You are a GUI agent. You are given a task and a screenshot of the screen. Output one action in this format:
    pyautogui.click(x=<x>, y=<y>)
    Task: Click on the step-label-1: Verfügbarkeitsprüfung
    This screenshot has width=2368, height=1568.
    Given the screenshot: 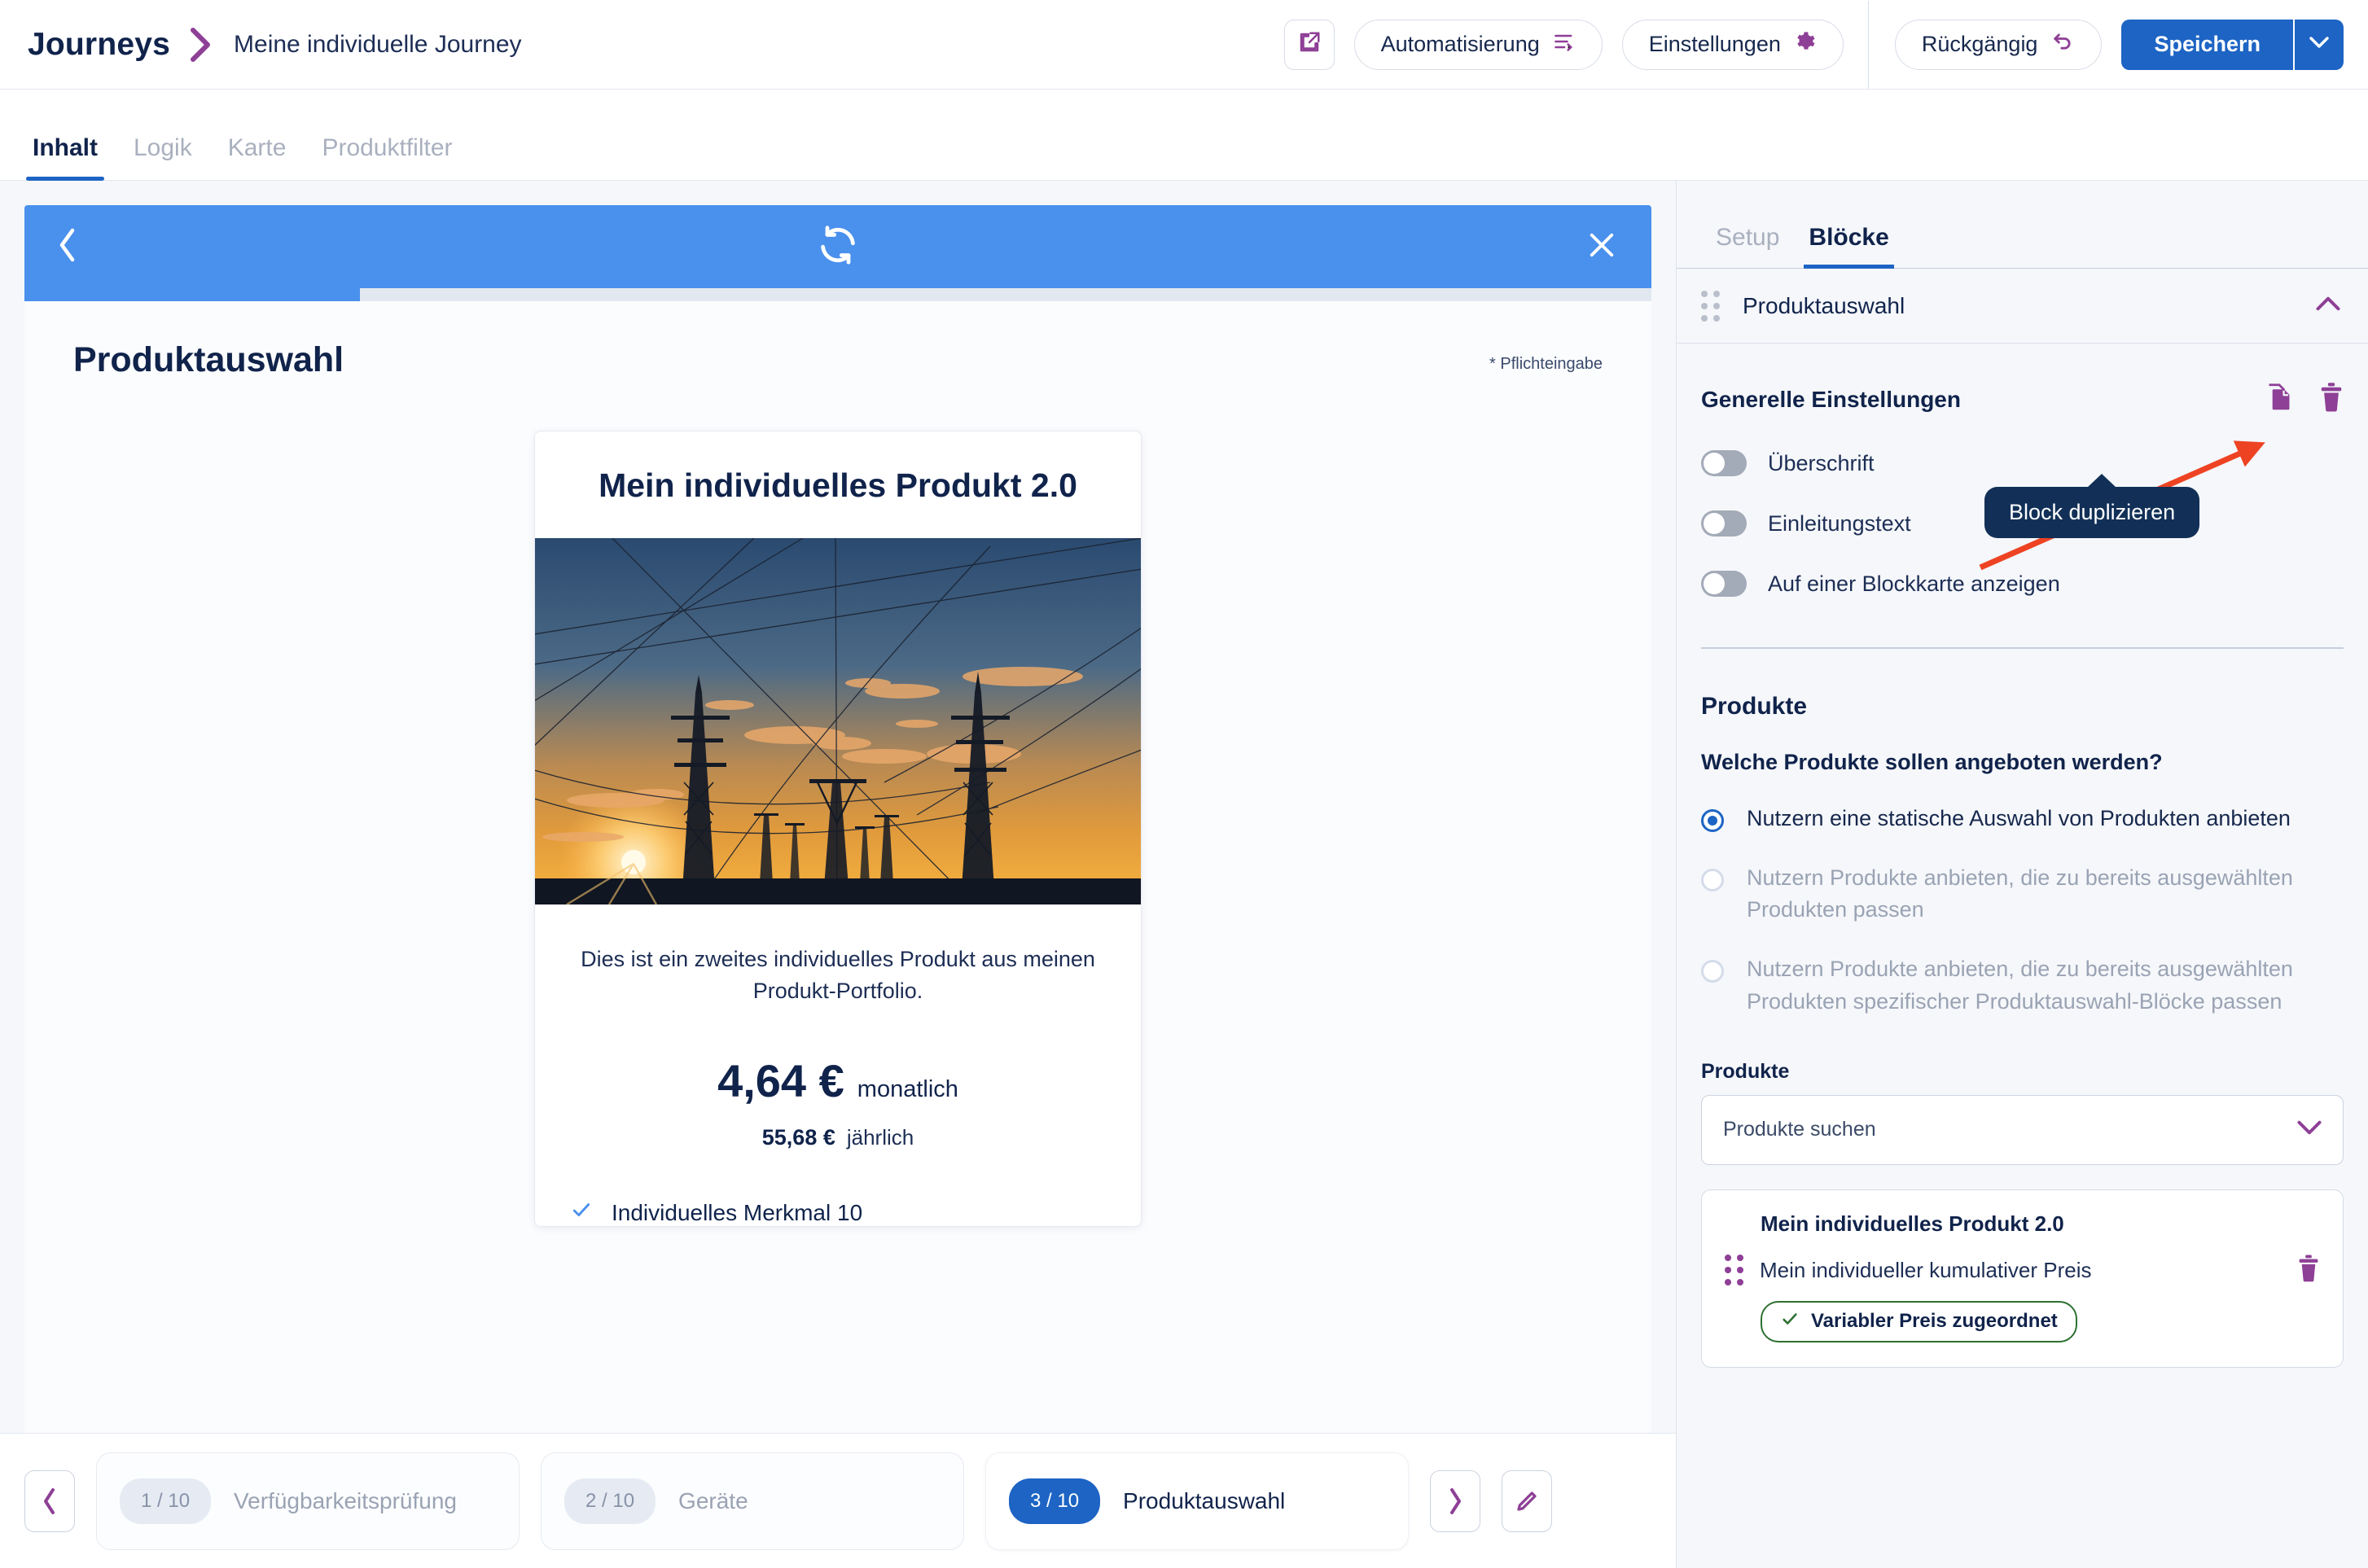 What is the action you would take?
    pyautogui.click(x=346, y=1500)
    